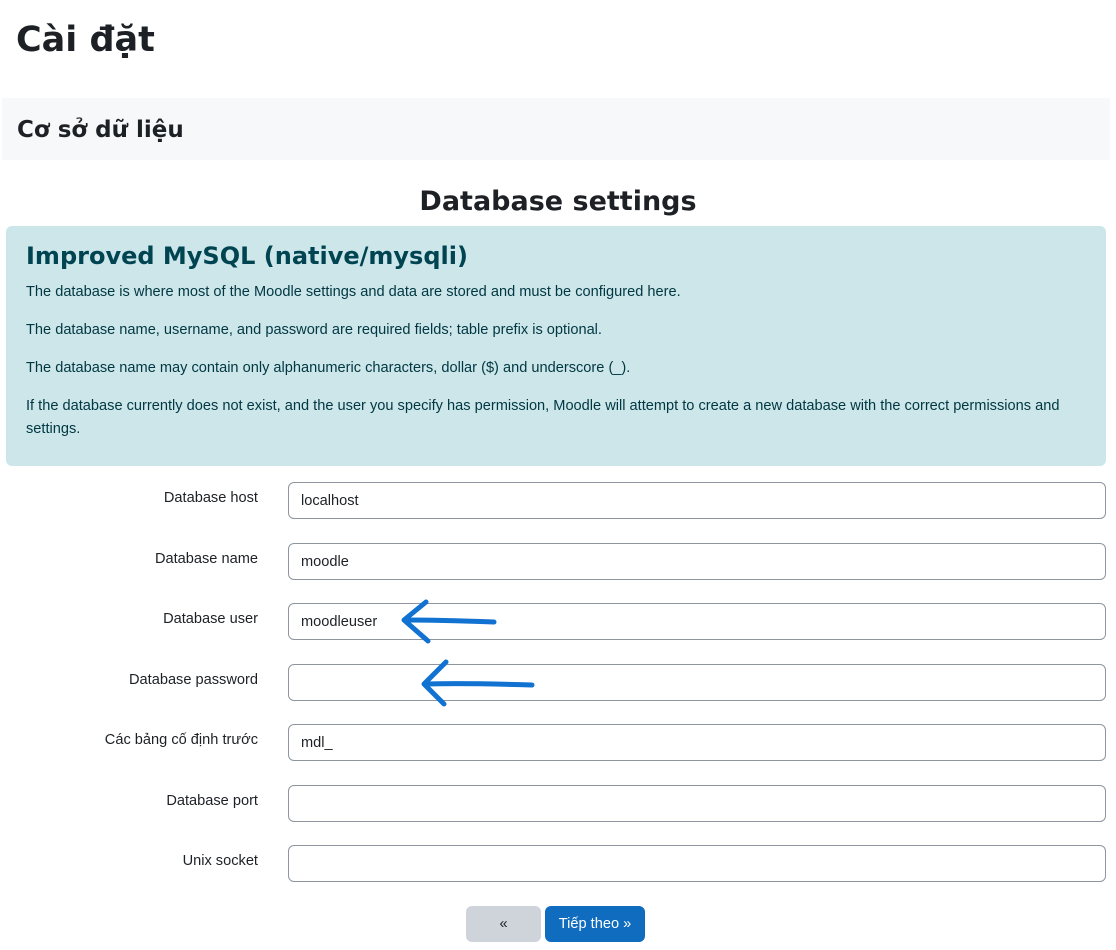  What do you see at coordinates (558, 201) in the screenshot?
I see `settings-heading: Database settings` at bounding box center [558, 201].